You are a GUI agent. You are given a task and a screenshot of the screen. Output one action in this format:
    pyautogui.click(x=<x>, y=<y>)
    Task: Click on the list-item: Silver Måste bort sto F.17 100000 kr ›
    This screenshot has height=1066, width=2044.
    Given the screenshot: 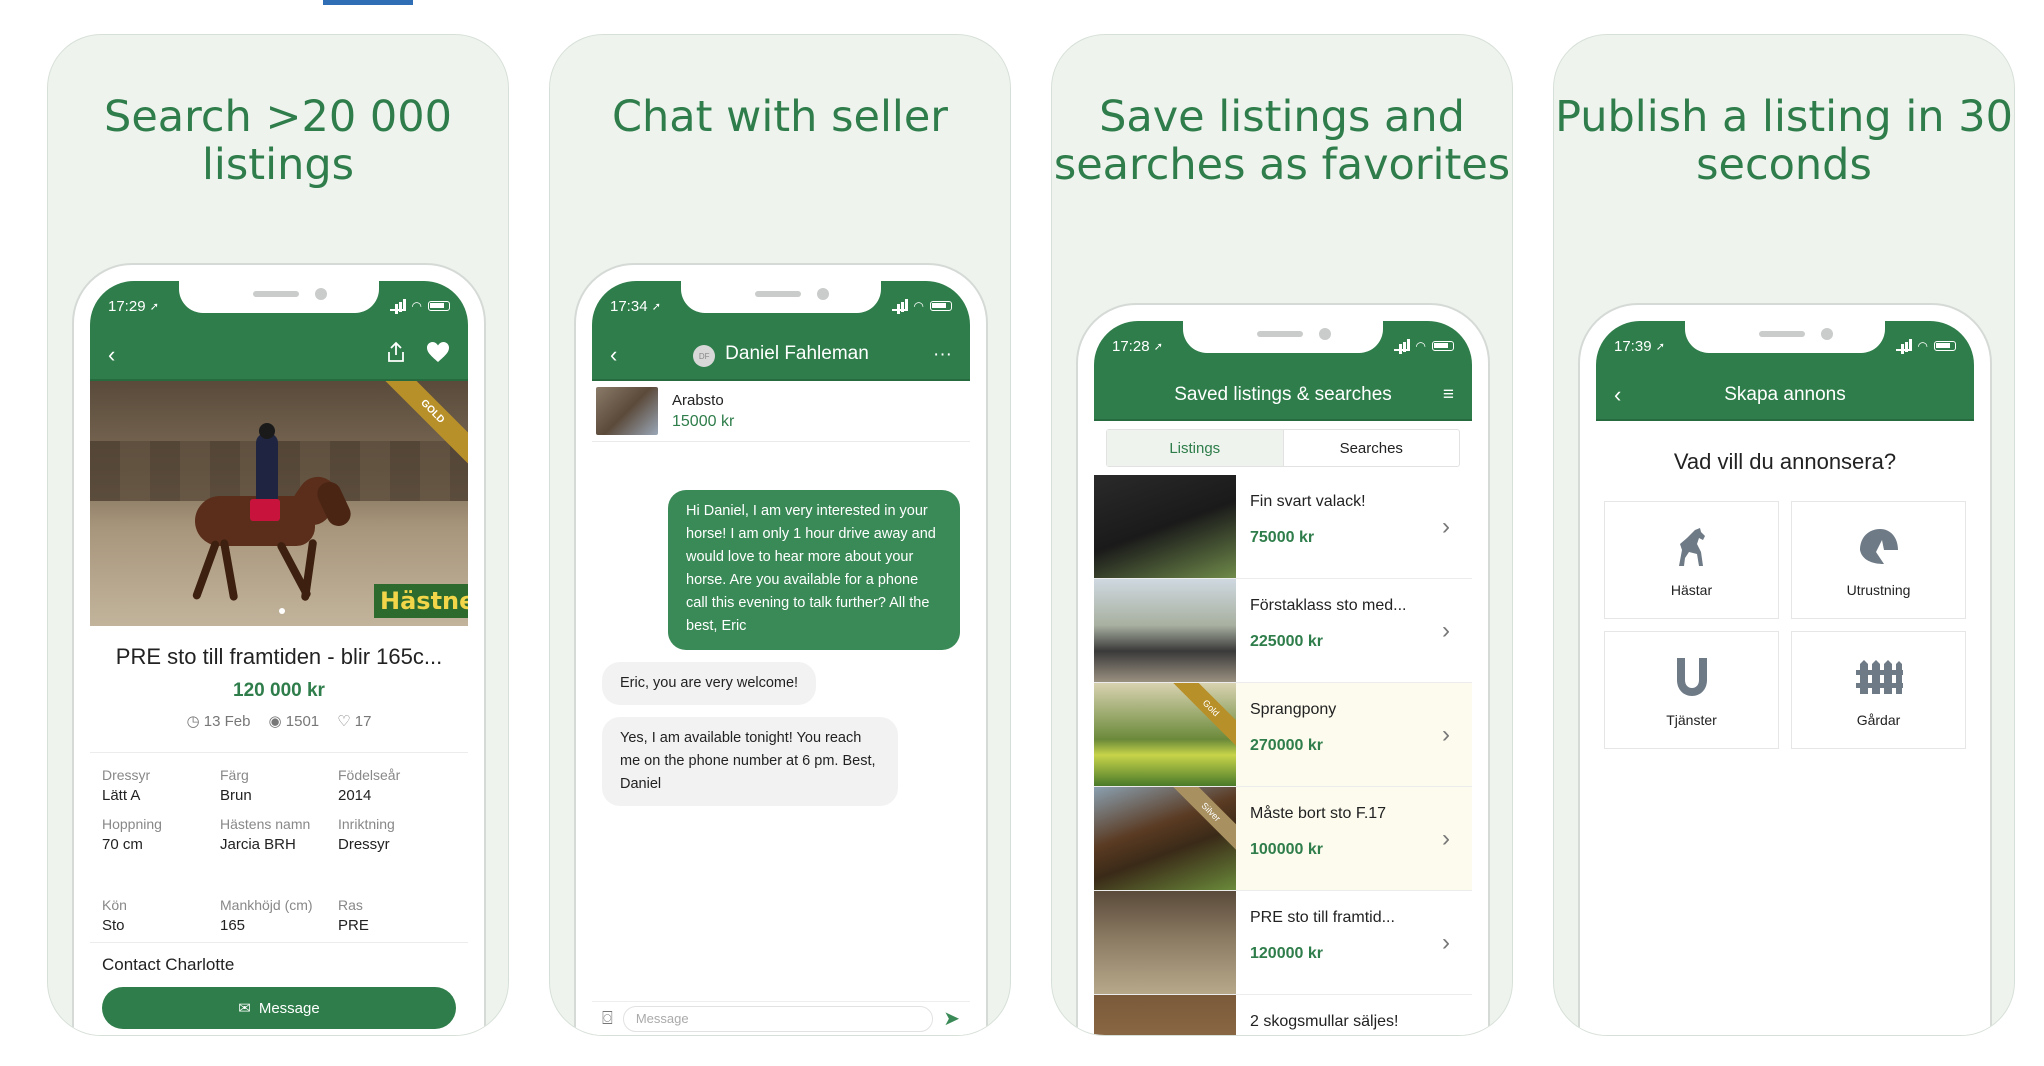 What is the action you would take?
    pyautogui.click(x=1283, y=839)
    